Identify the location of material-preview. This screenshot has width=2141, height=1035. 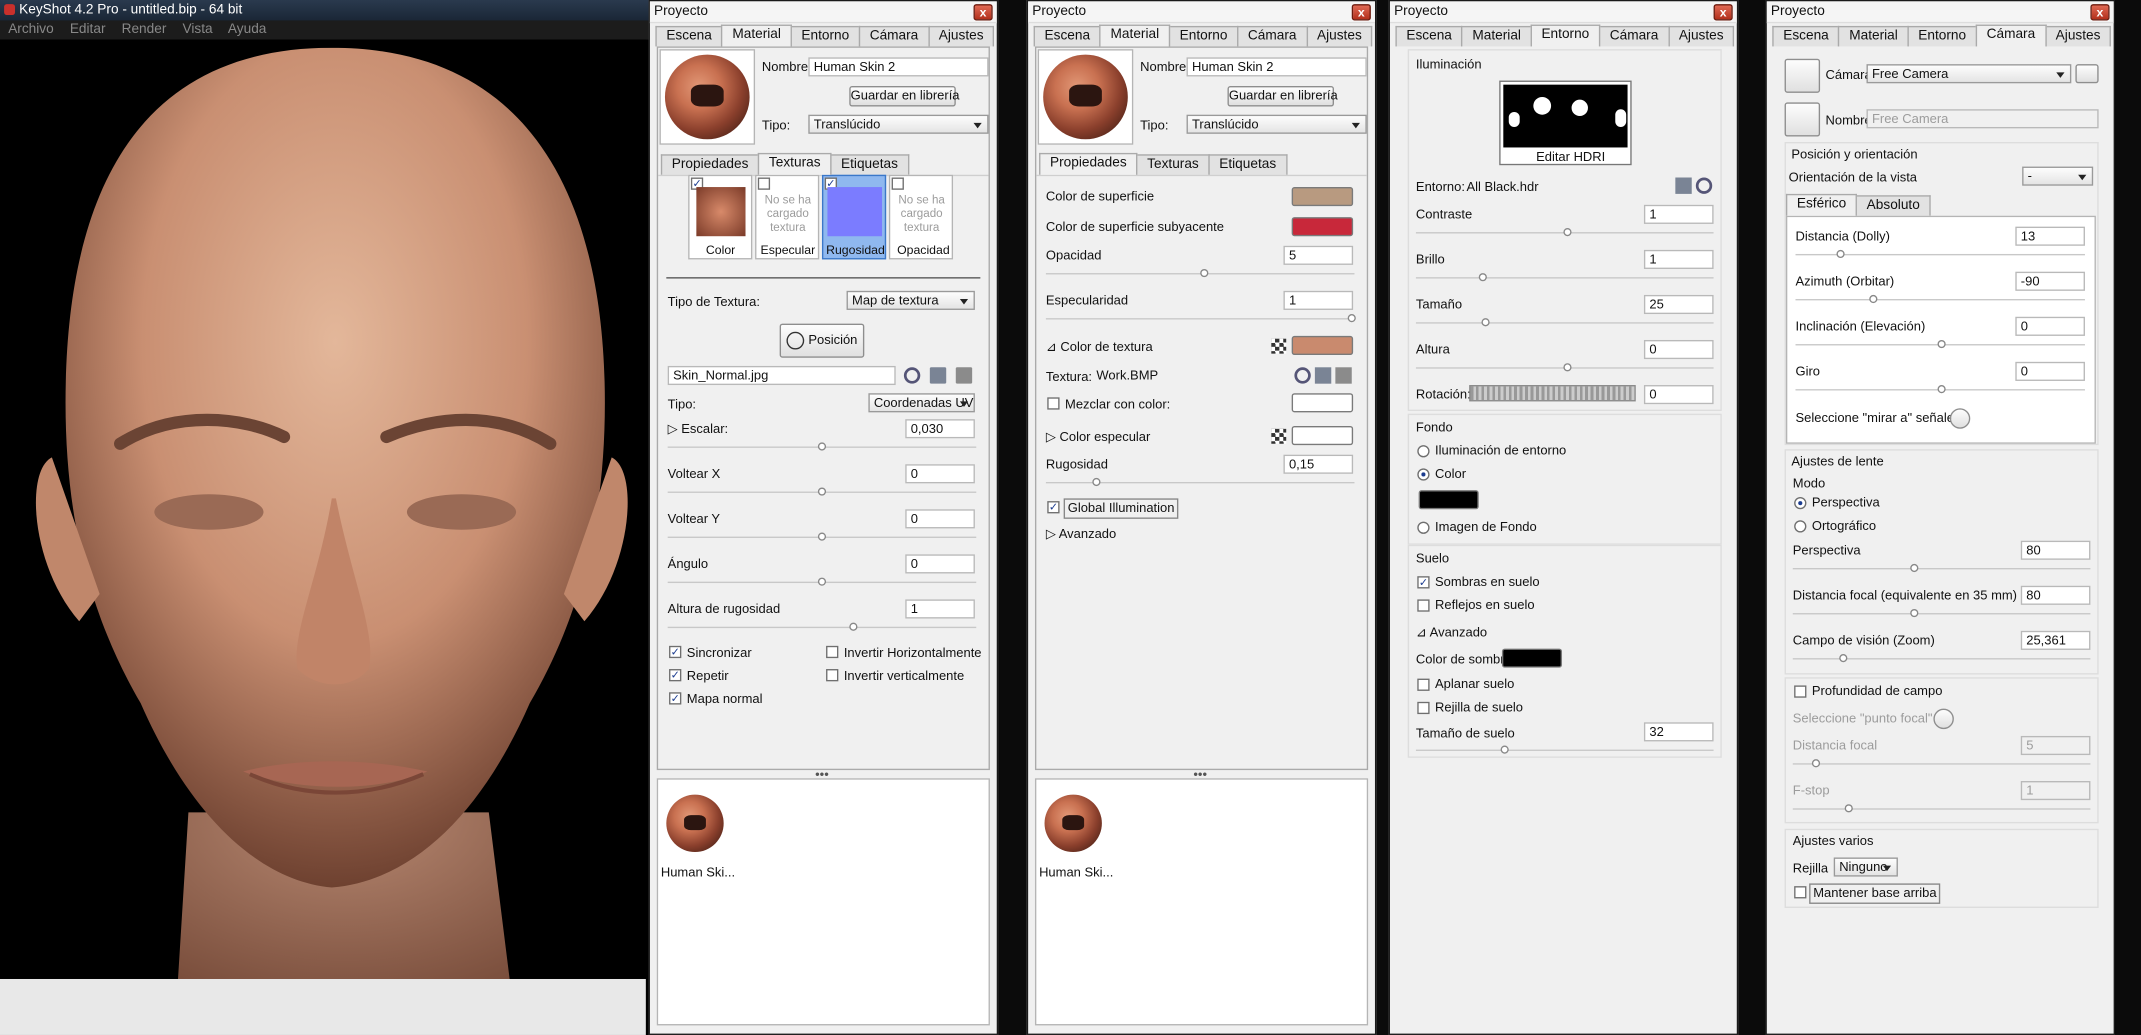
(707, 97).